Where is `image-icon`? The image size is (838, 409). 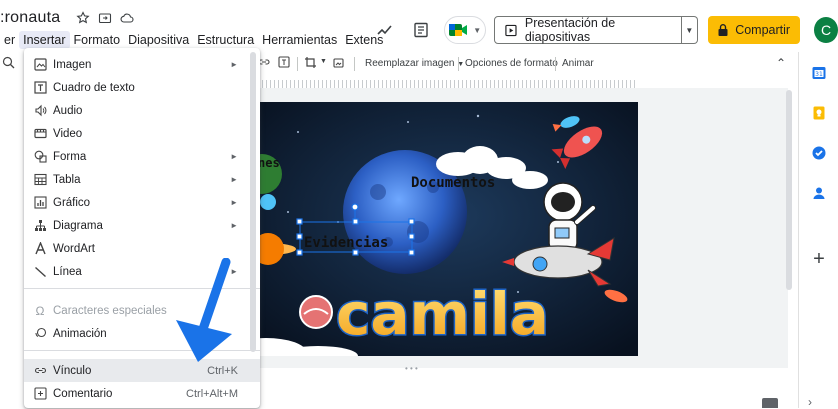
image-icon is located at coordinates (40, 65).